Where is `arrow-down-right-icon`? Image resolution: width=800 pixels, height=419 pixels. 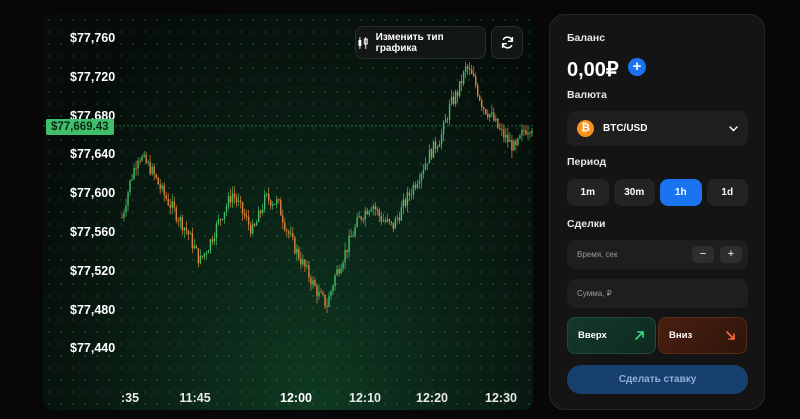 arrow-down-right-icon is located at coordinates (730, 335).